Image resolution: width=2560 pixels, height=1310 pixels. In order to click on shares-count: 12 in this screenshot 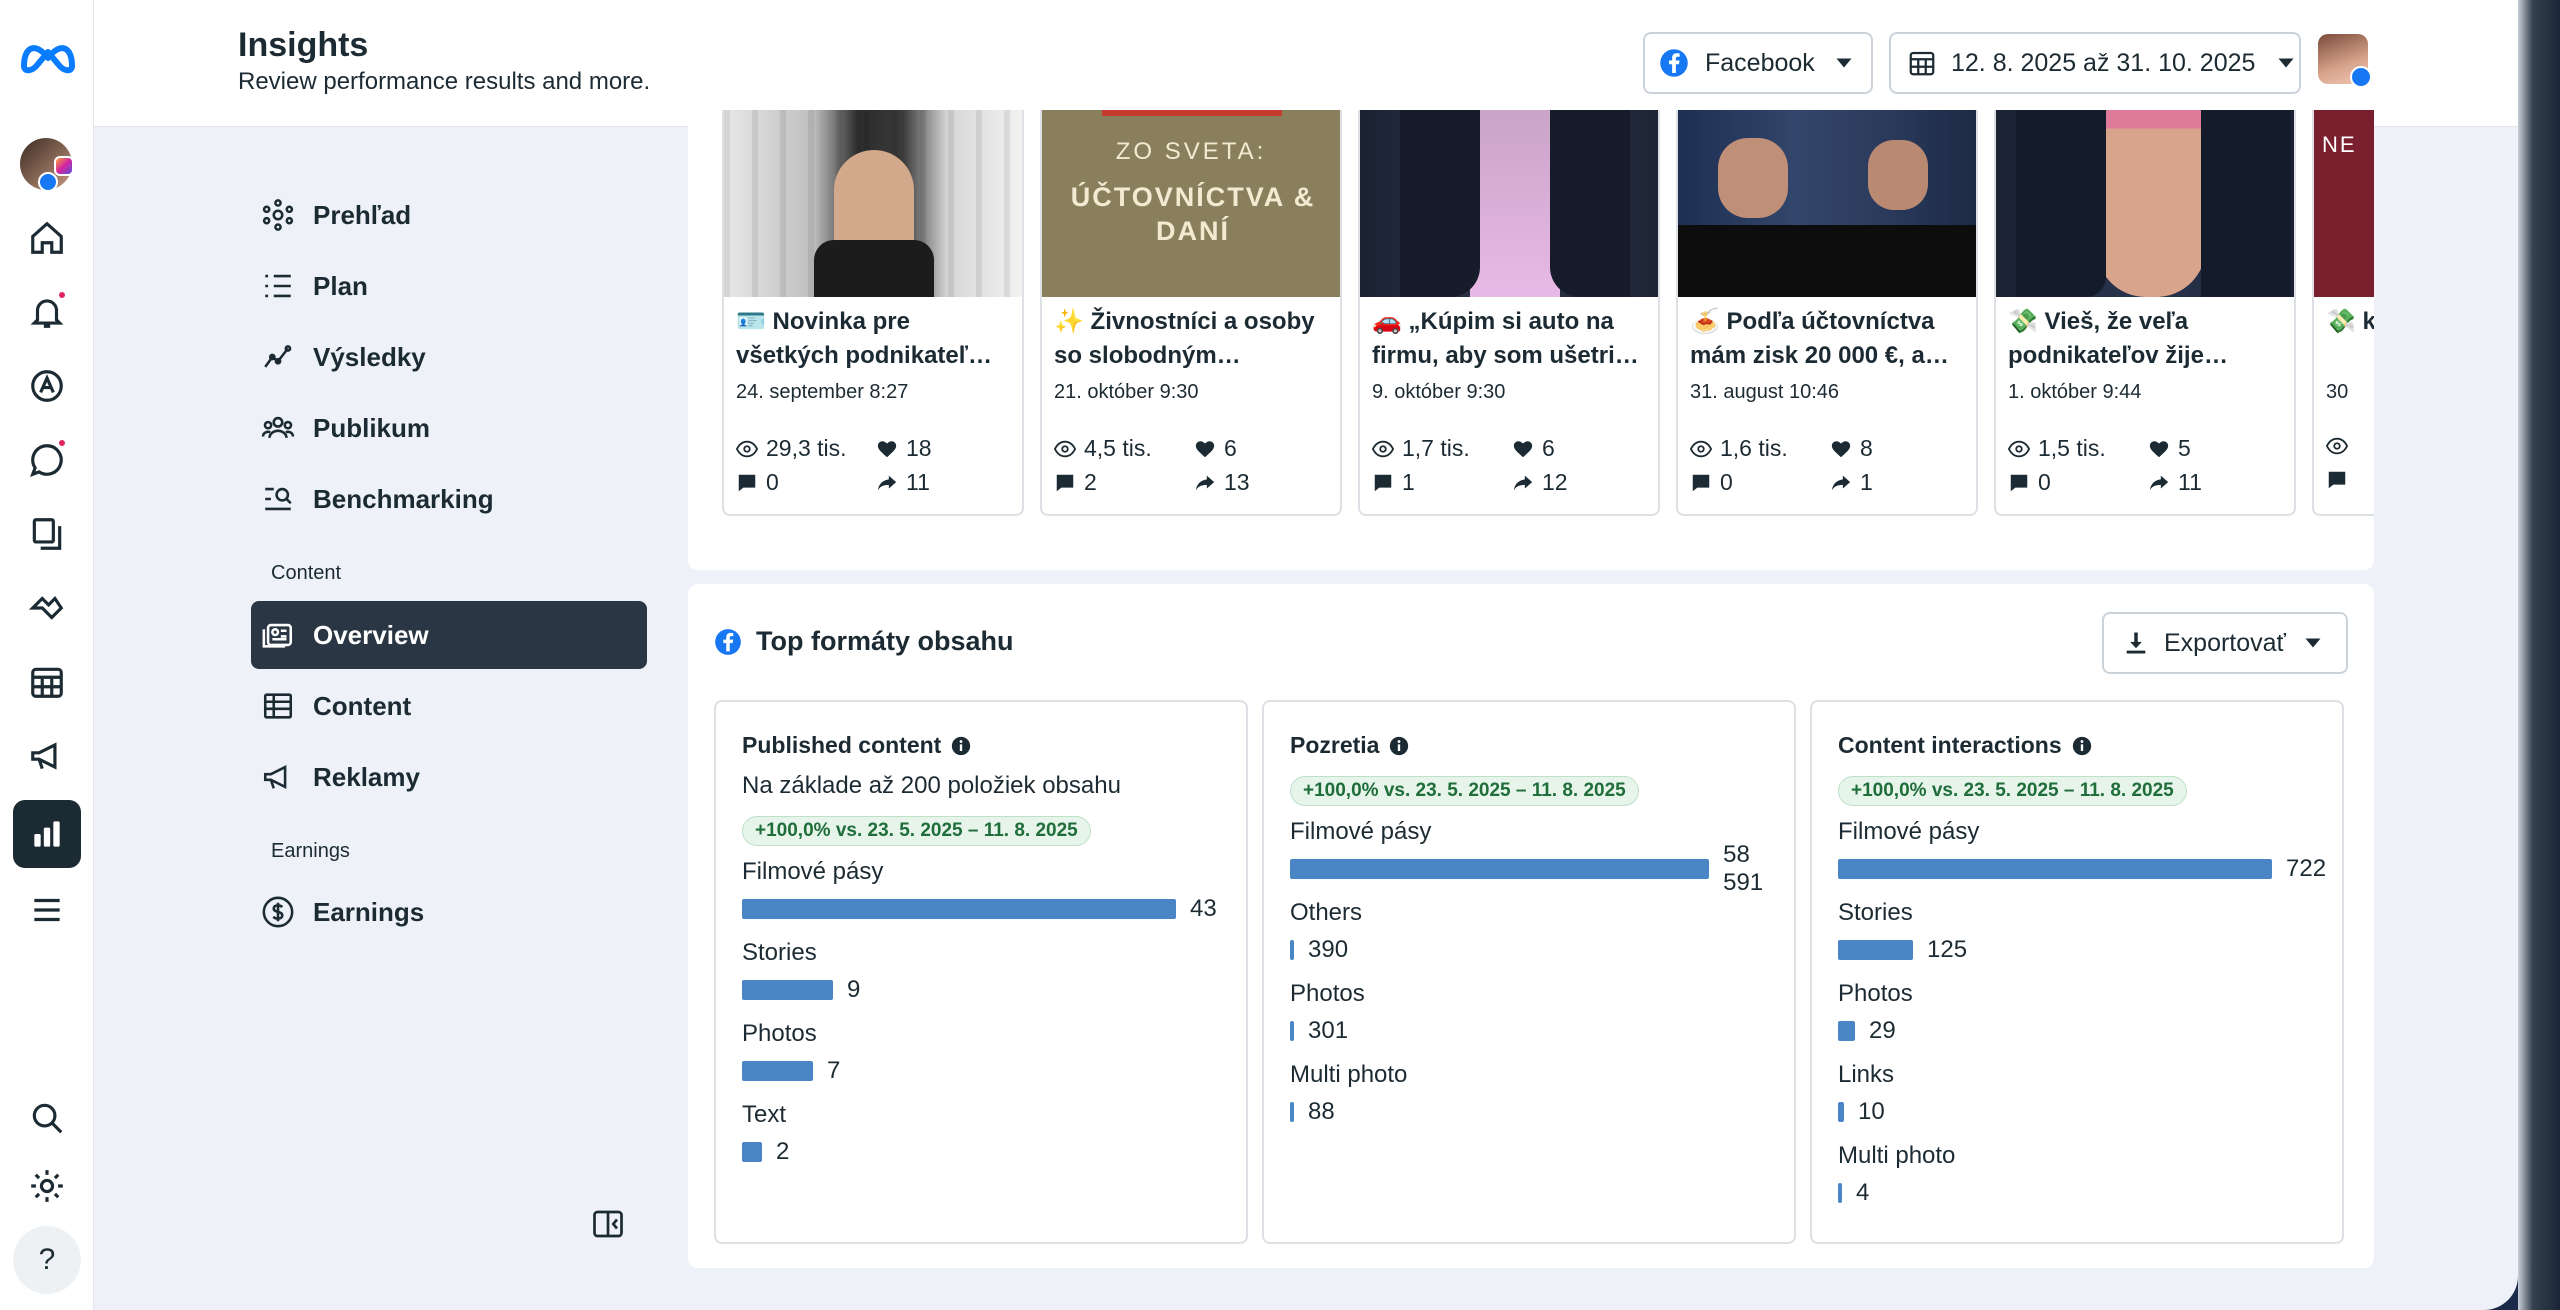, I will do `click(1555, 482)`.